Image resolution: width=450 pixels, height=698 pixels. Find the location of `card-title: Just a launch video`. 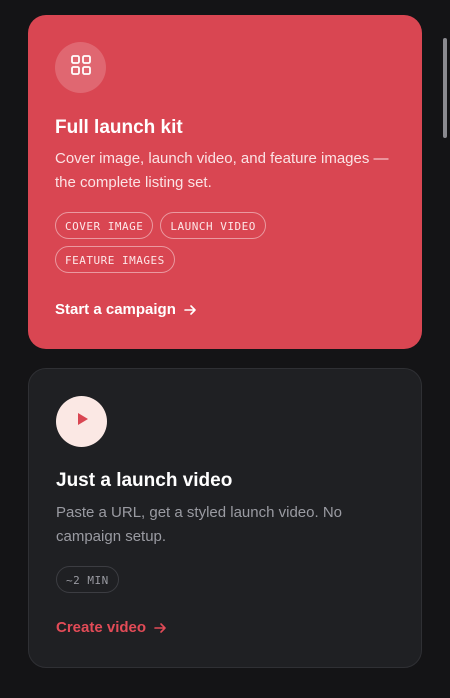

card-title: Just a launch video is located at coordinates (144, 480).